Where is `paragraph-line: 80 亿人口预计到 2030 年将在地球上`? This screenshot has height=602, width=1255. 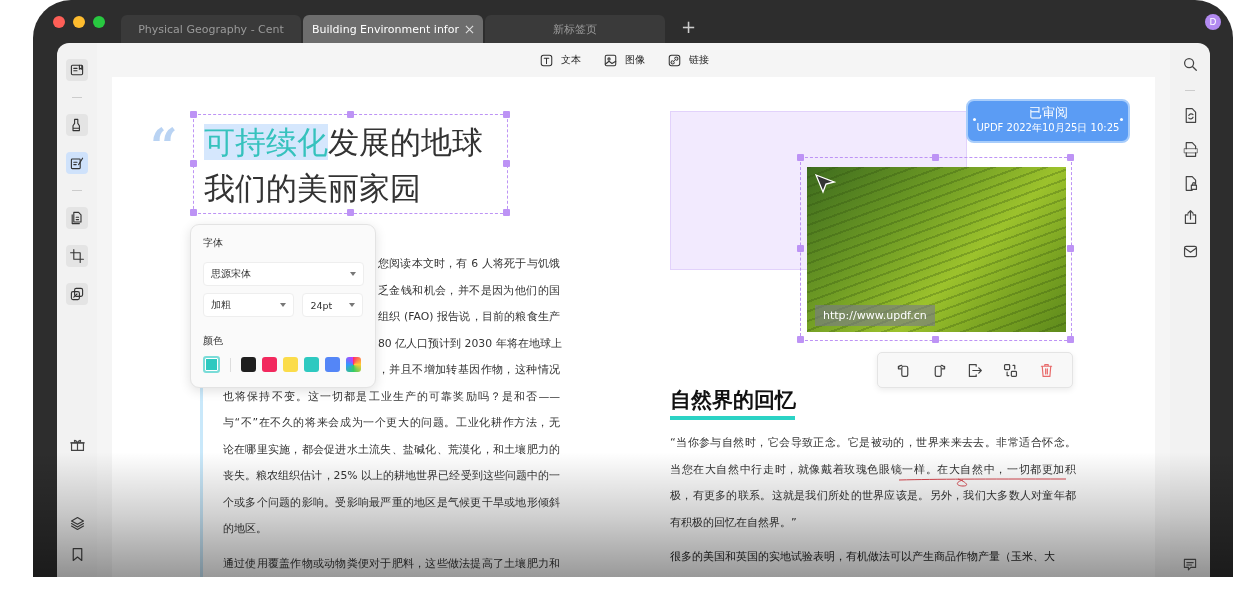
paragraph-line: 80 亿人口预计到 2030 年将在地球上 is located at coordinates (469, 343).